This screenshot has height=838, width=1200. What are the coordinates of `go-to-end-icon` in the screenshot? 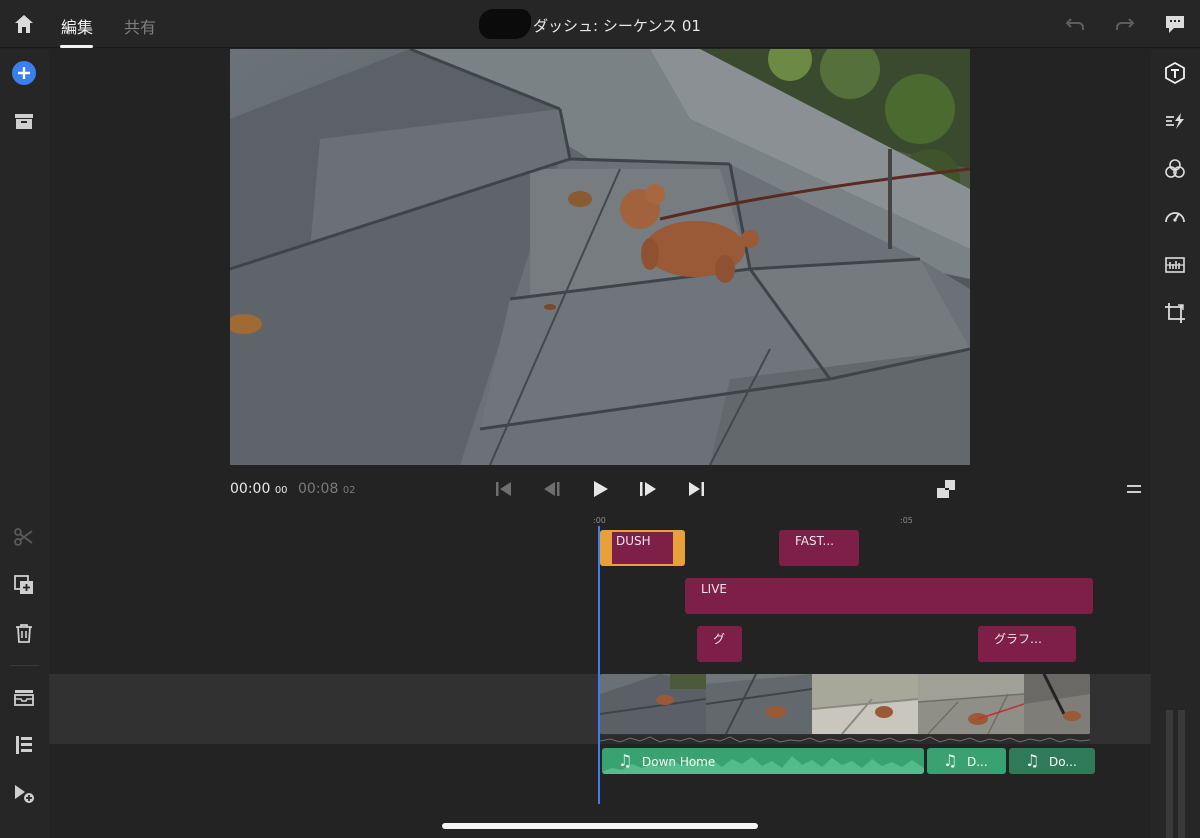 It's located at (696, 489).